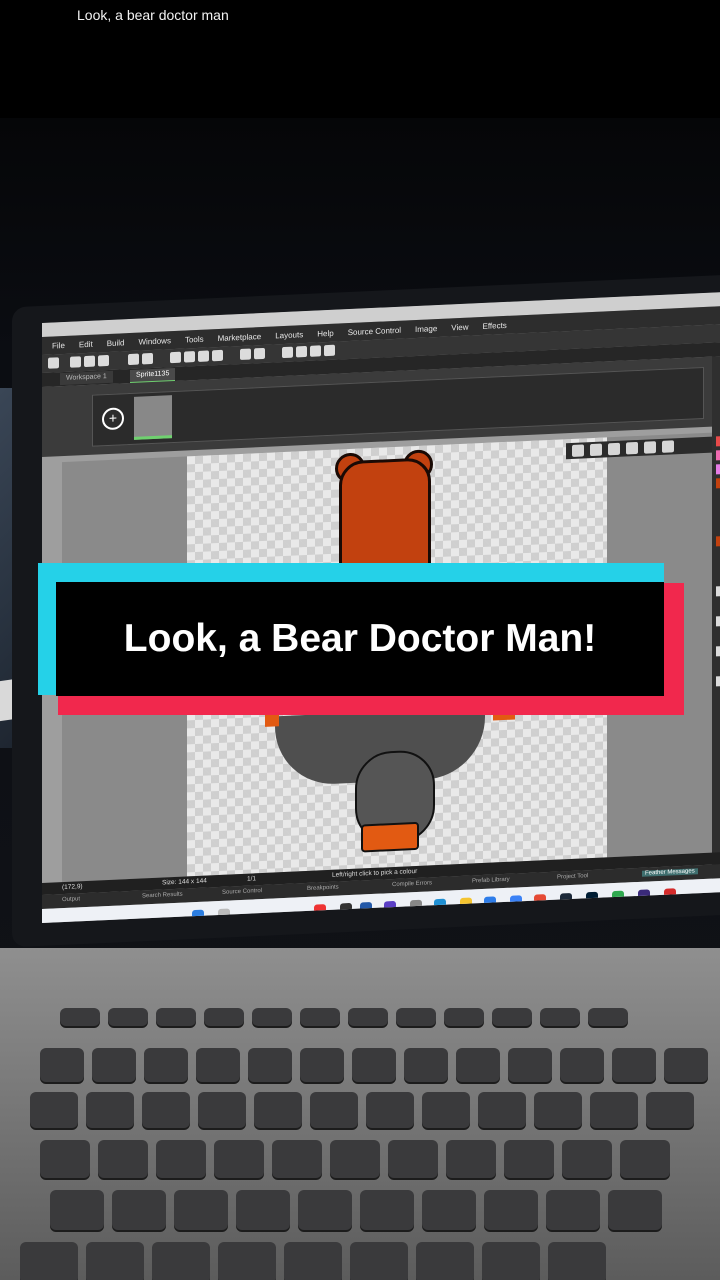 This screenshot has height=1280, width=720. I want to click on menu-layouts: Layouts, so click(289, 335).